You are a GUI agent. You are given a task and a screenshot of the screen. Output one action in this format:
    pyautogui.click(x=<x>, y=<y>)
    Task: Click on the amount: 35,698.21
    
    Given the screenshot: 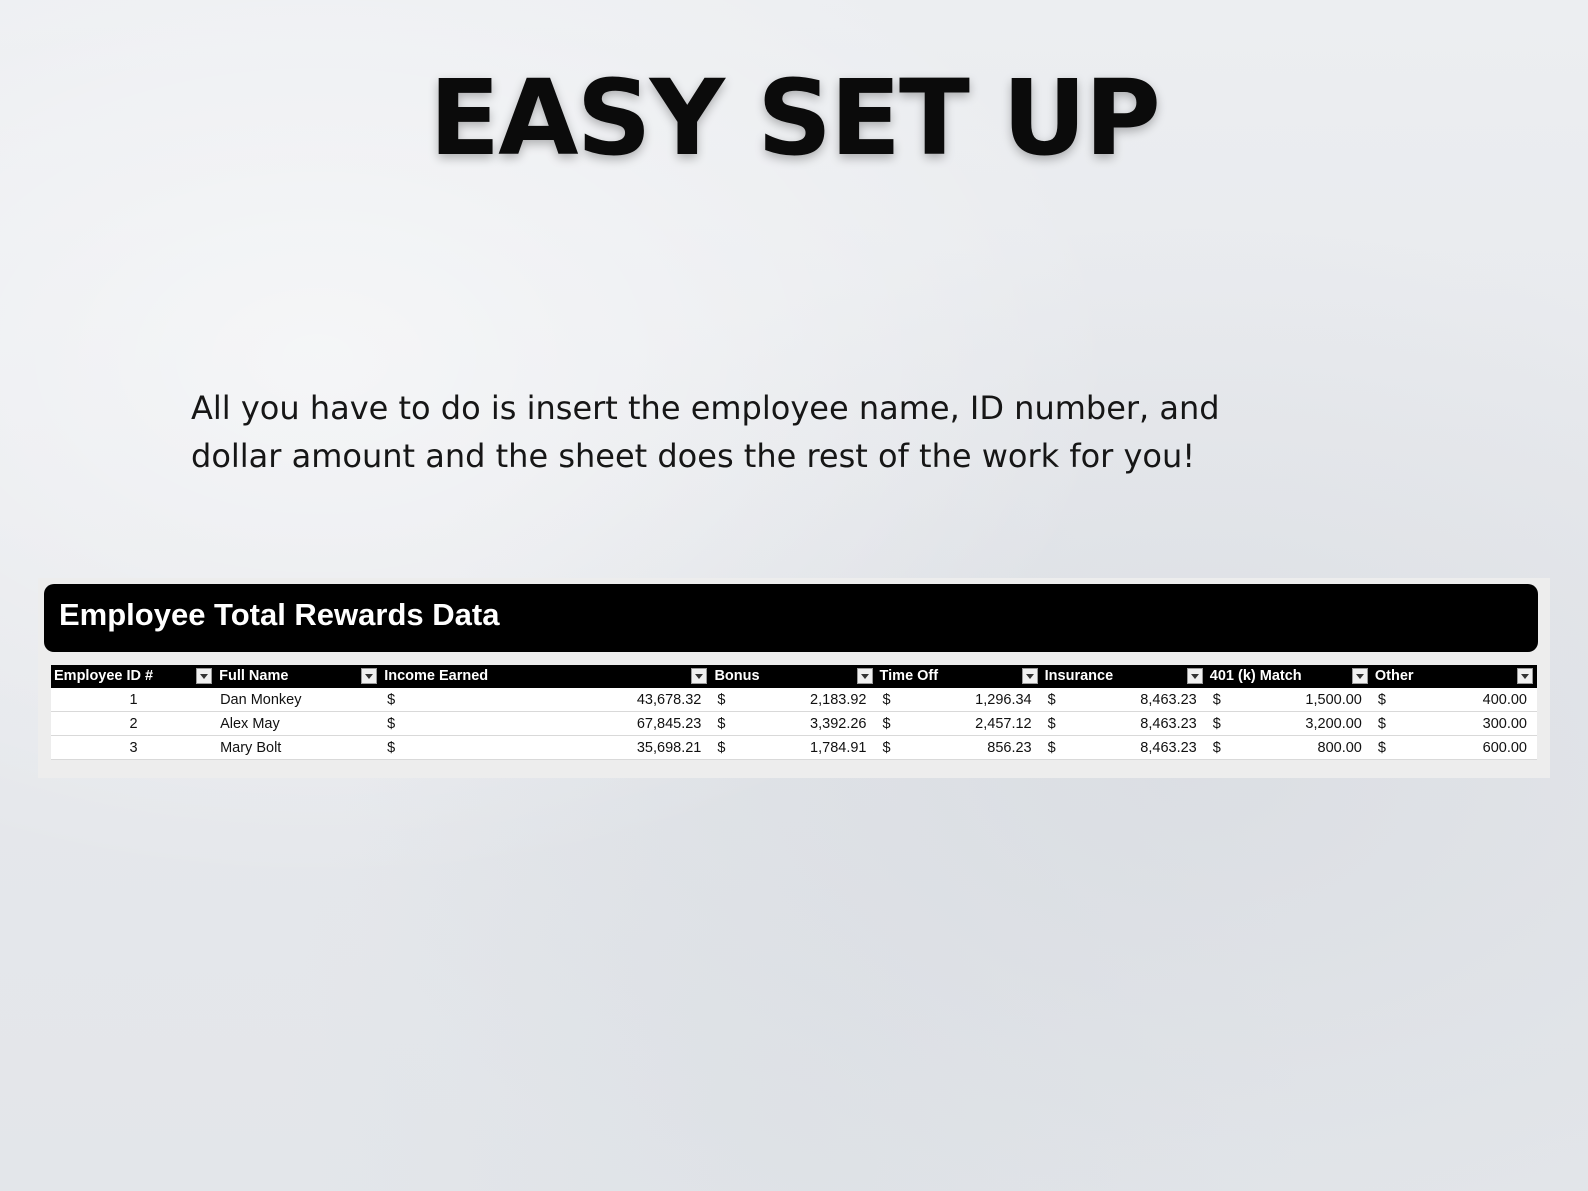 What is the action you would take?
    pyautogui.click(x=669, y=747)
    